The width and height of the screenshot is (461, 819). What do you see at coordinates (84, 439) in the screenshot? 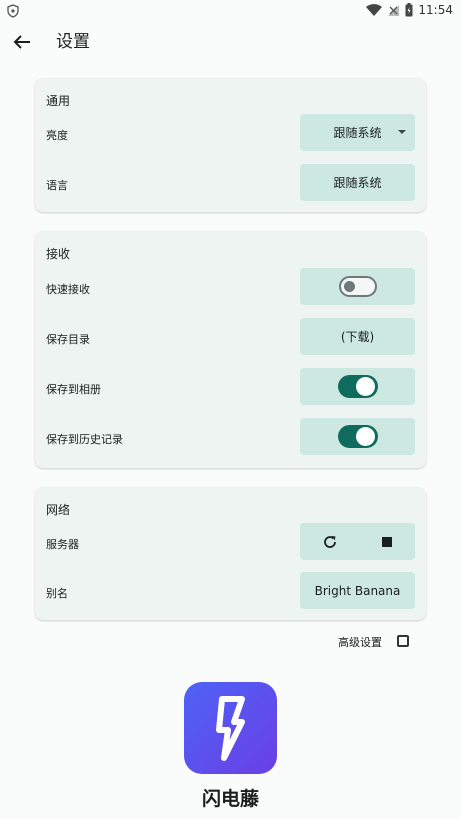
I see `save-to-history-label: 保存到历史记录` at bounding box center [84, 439].